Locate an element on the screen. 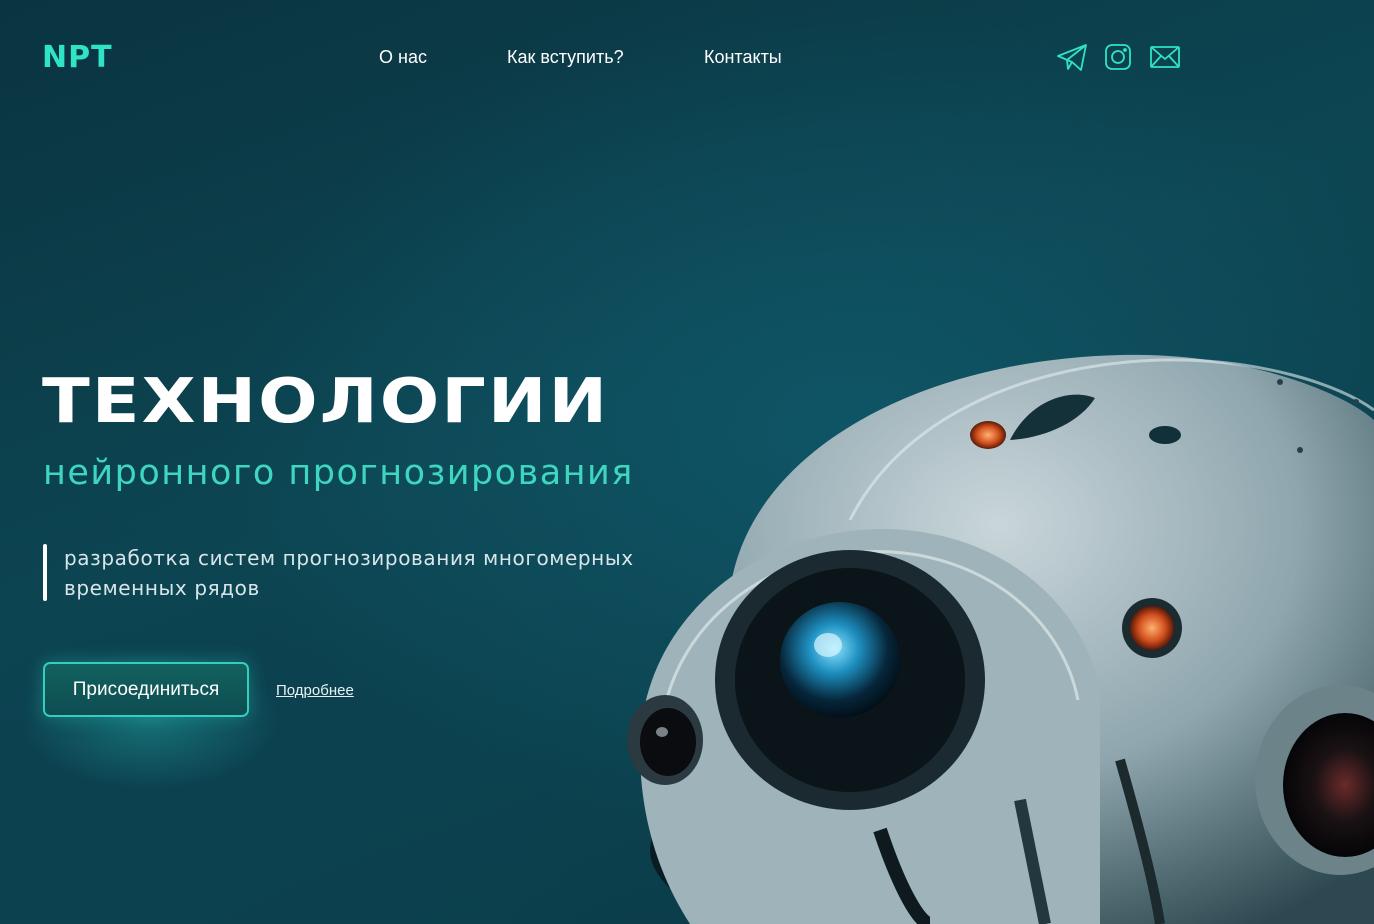 The width and height of the screenshot is (1374, 924). more-link: Подробнее is located at coordinates (315, 690).